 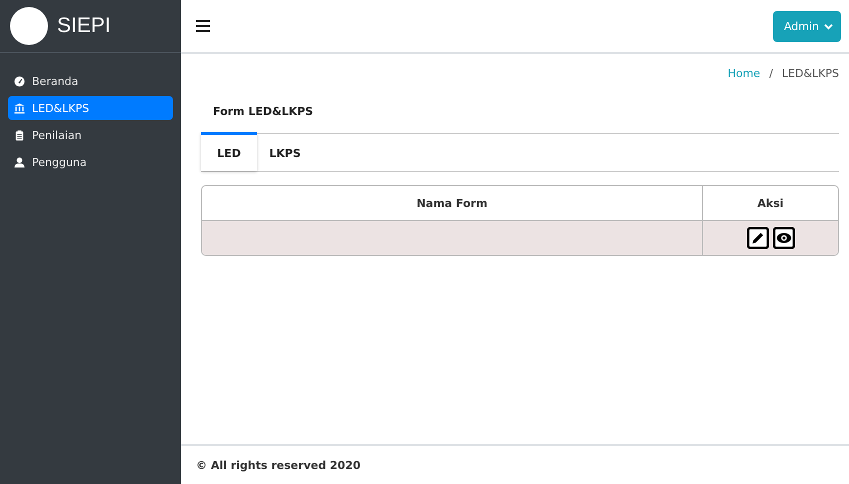 What do you see at coordinates (810, 73) in the screenshot?
I see `breadcrumb-current: LED&LKPS` at bounding box center [810, 73].